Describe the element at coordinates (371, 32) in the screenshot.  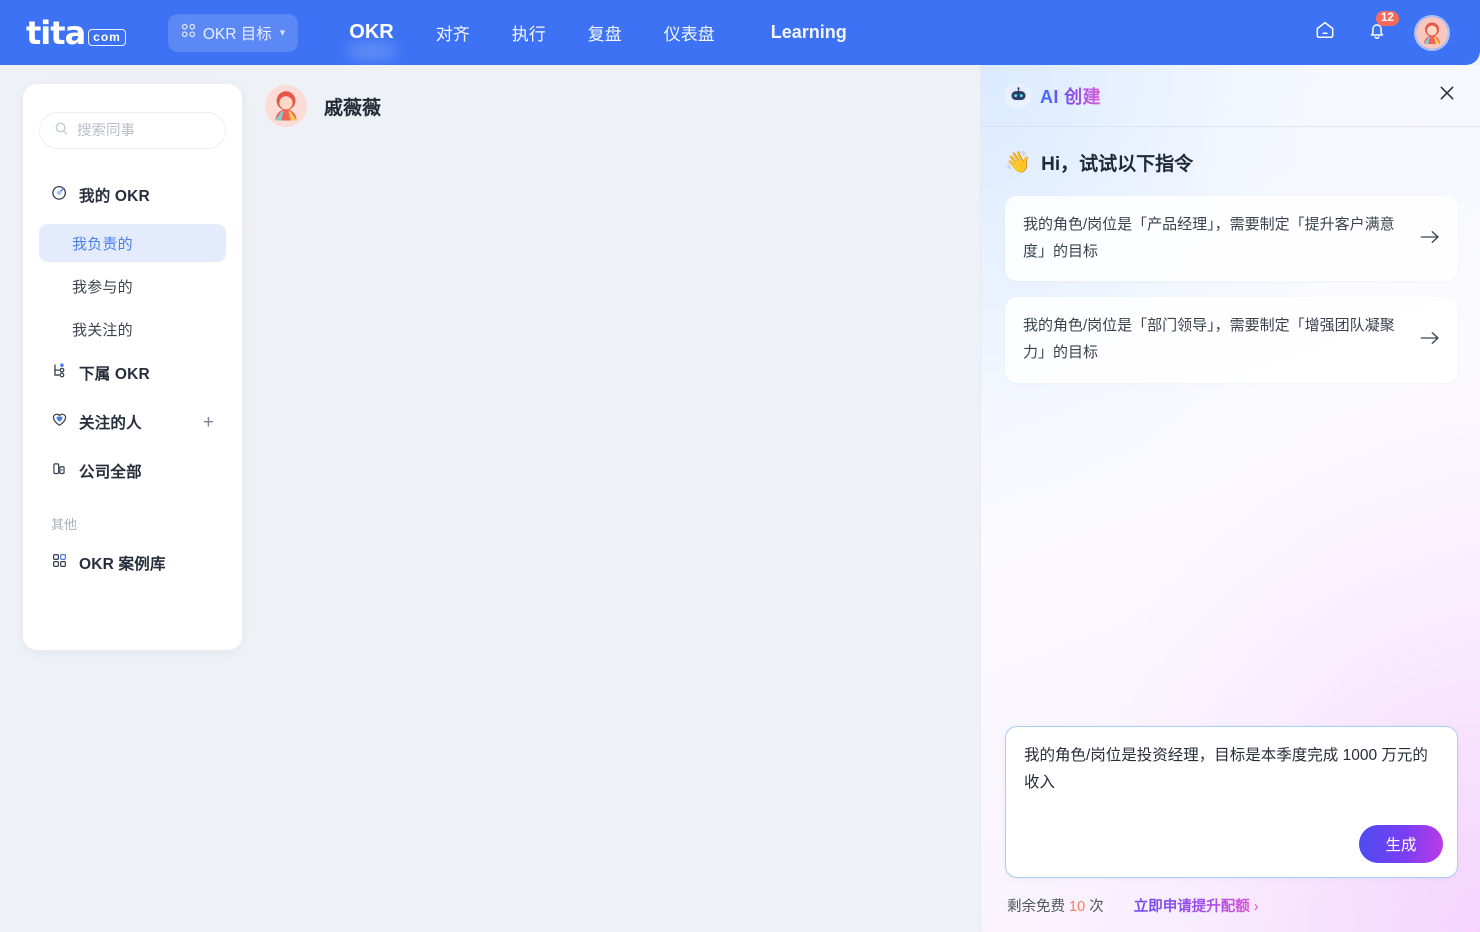
I see `nav-item-okr: OKR` at that location.